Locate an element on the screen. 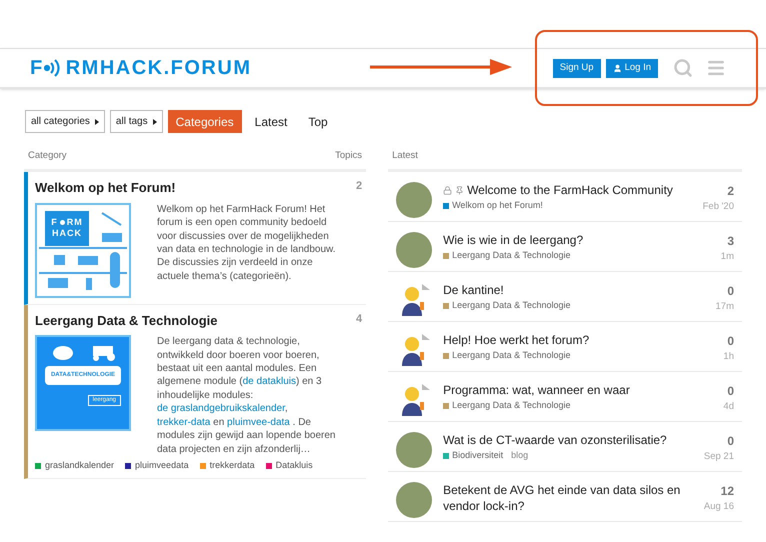 The width and height of the screenshot is (766, 542). login-button: Log In is located at coordinates (632, 68).